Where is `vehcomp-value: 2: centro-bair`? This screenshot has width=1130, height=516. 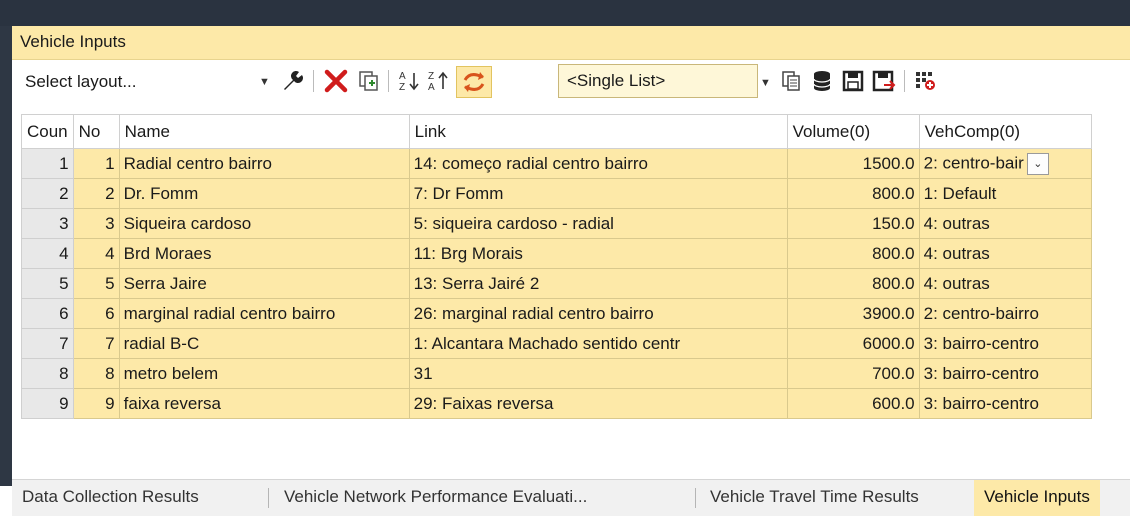 vehcomp-value: 2: centro-bair is located at coordinates (973, 162).